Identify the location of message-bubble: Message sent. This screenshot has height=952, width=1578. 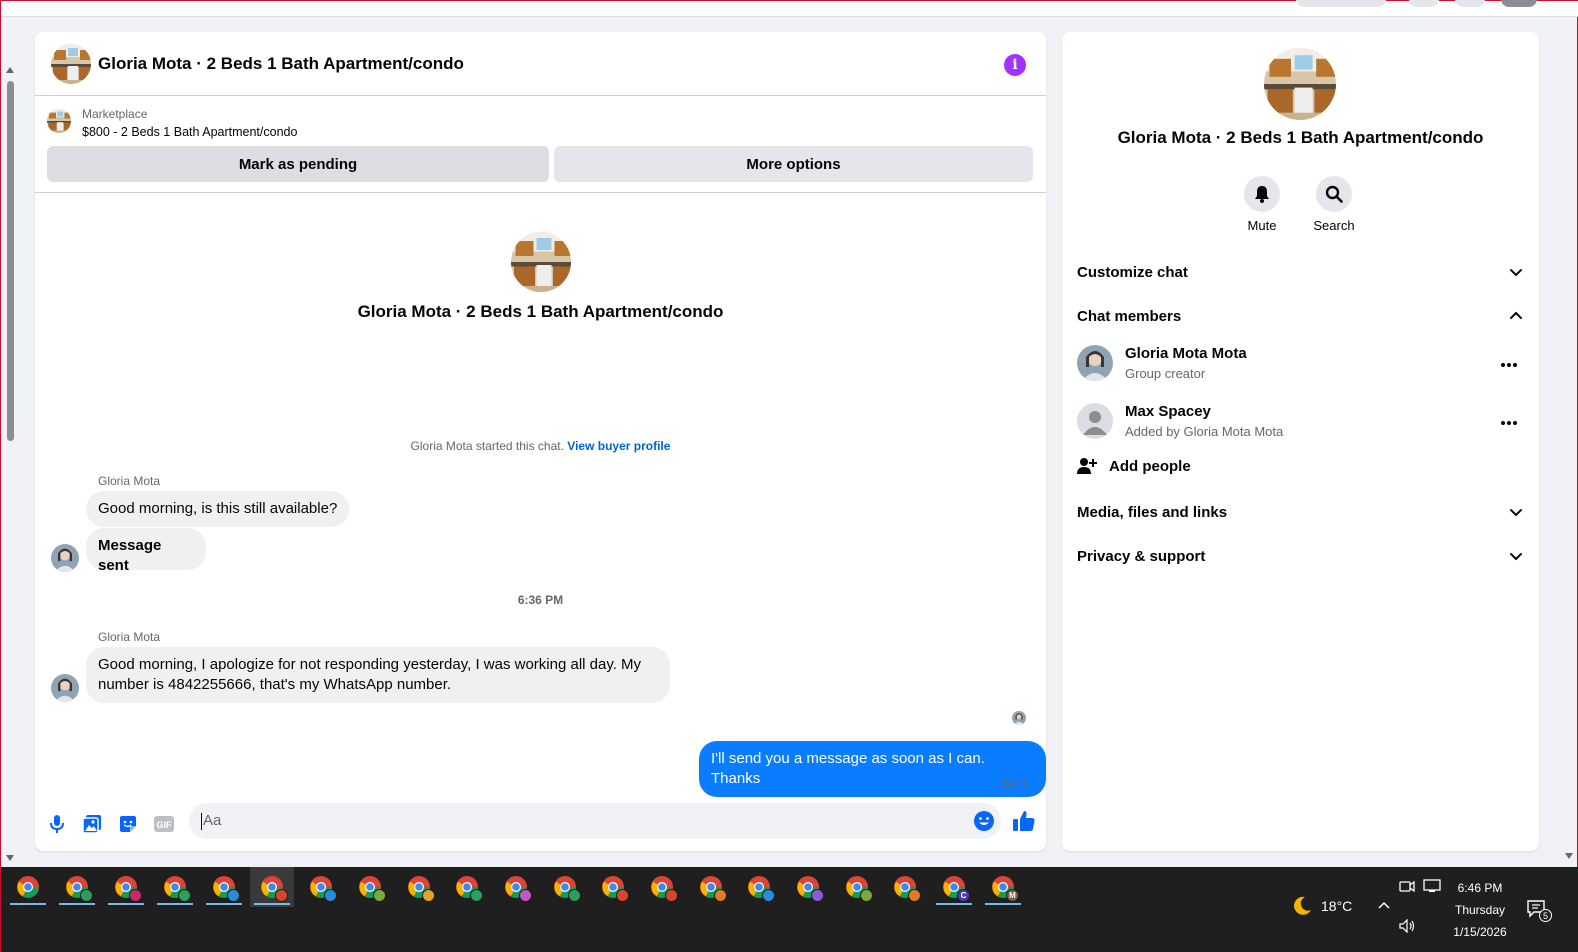
(146, 551).